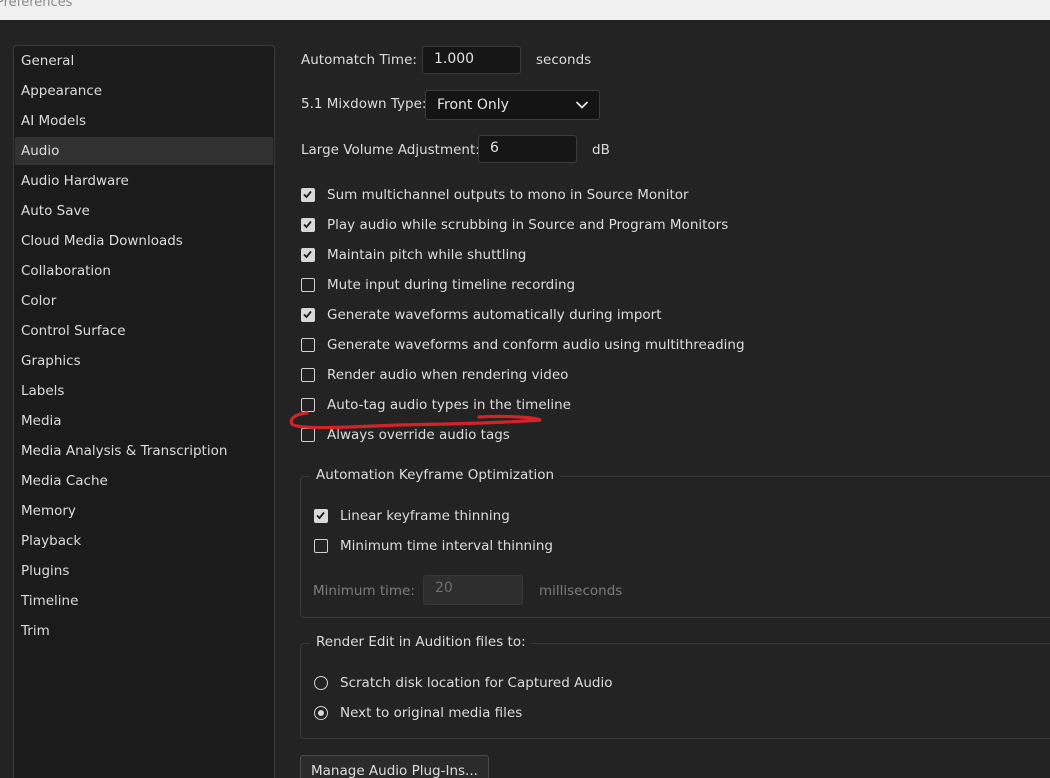 The width and height of the screenshot is (1050, 778). I want to click on min-time-input: 20, so click(473, 590).